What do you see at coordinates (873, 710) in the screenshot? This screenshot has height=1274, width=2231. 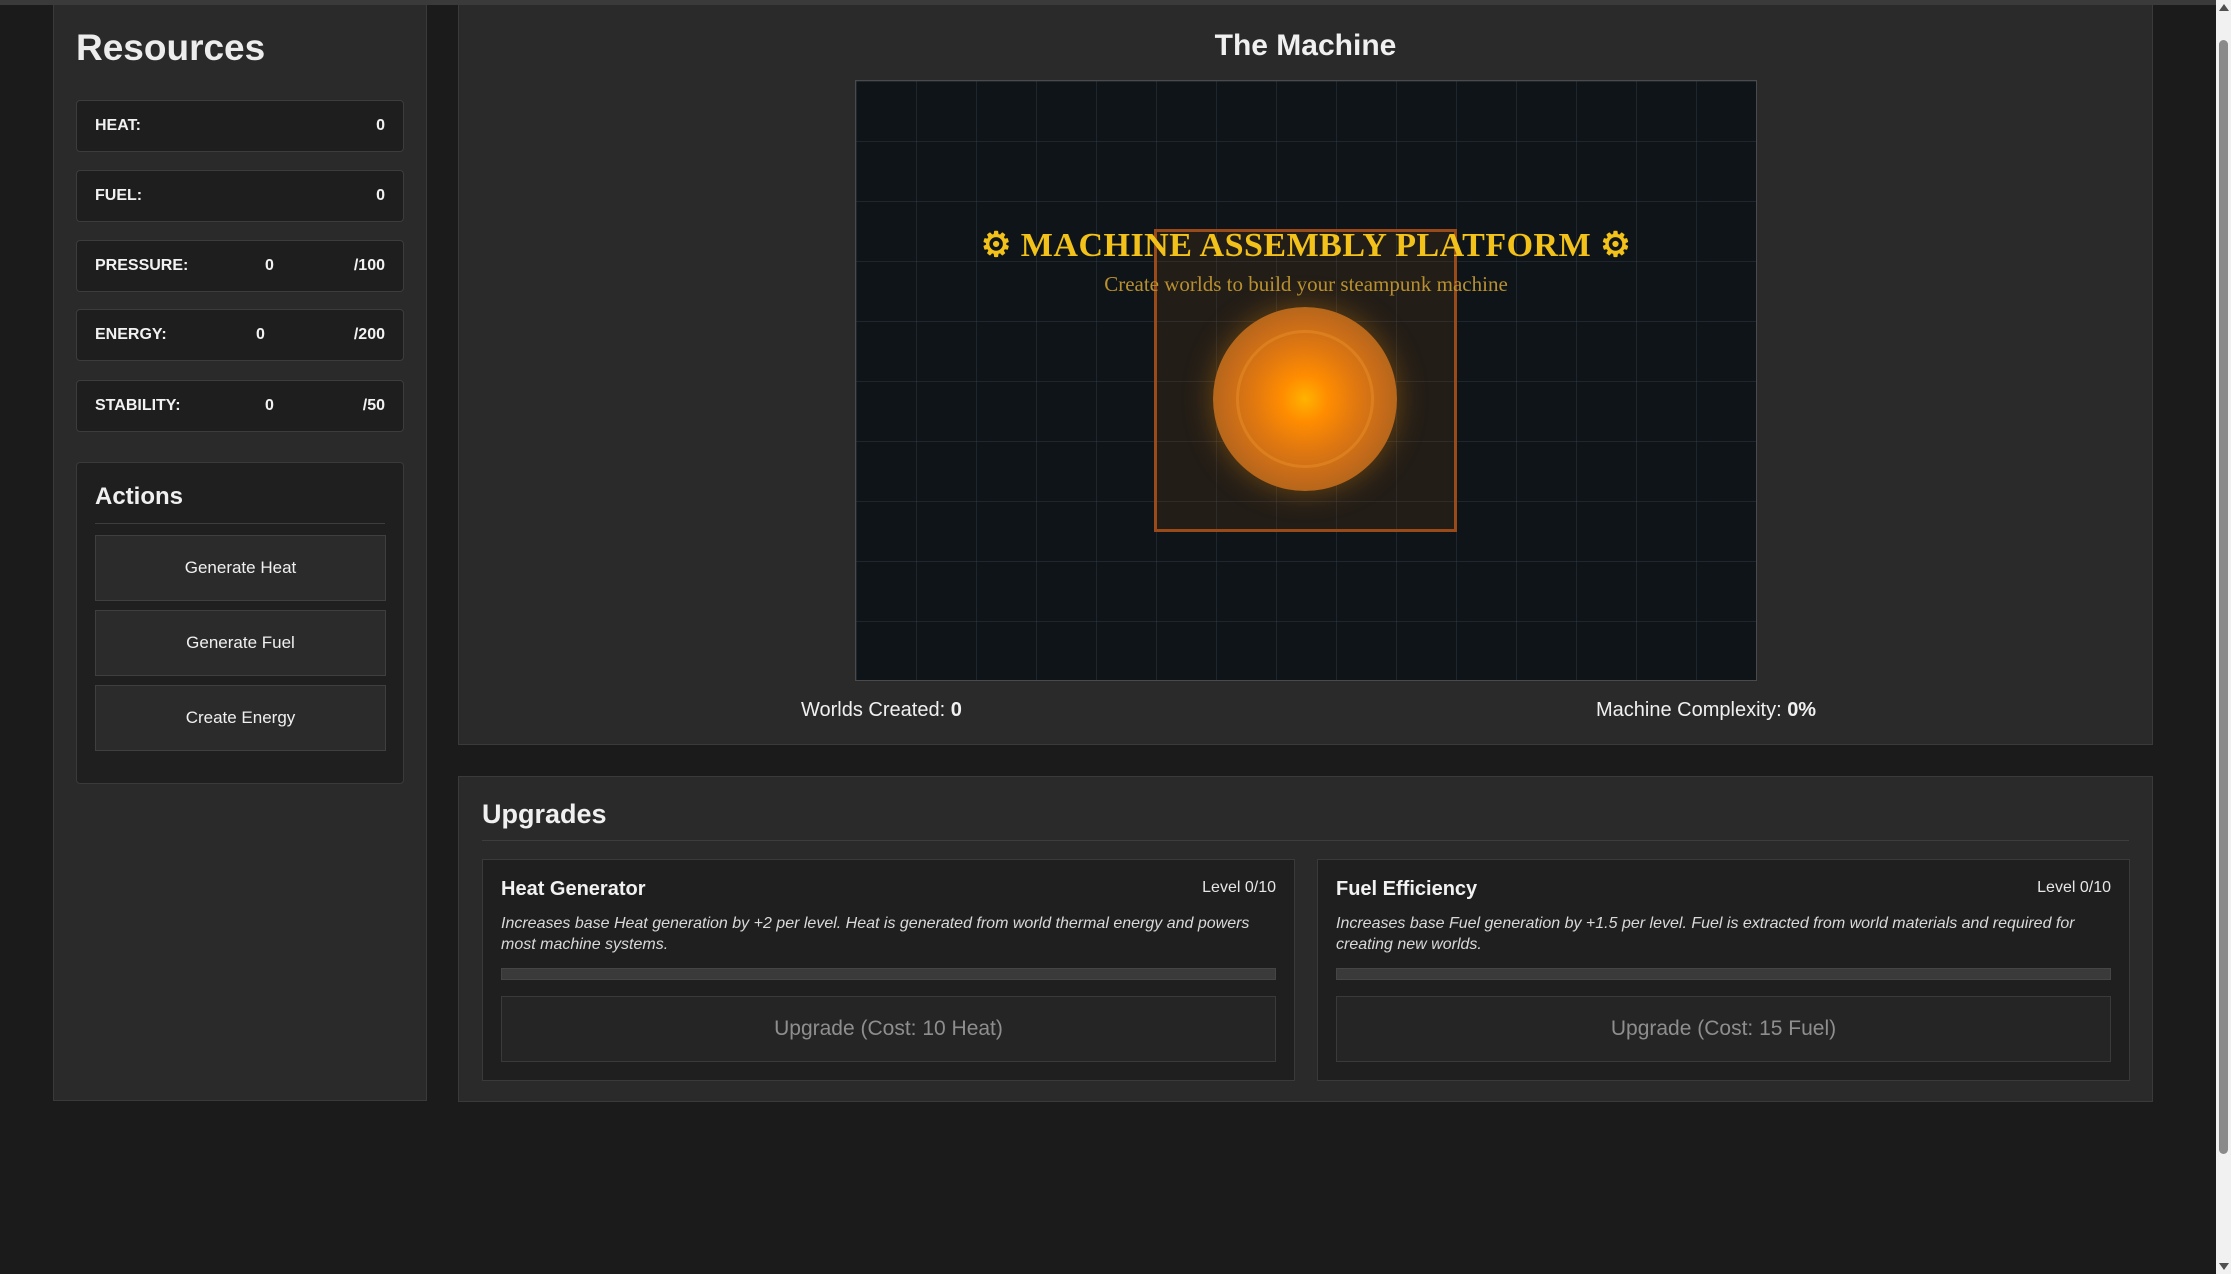 I see `worlds-created-label: Worlds Created:` at bounding box center [873, 710].